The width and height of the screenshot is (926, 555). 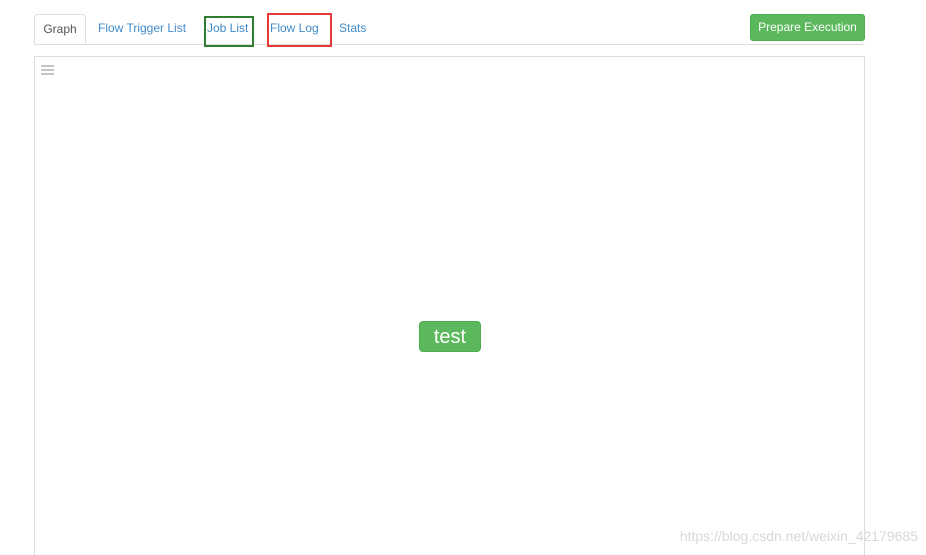 What do you see at coordinates (142, 28) in the screenshot?
I see `tab-flow-trigger-list: Flow Trigger List` at bounding box center [142, 28].